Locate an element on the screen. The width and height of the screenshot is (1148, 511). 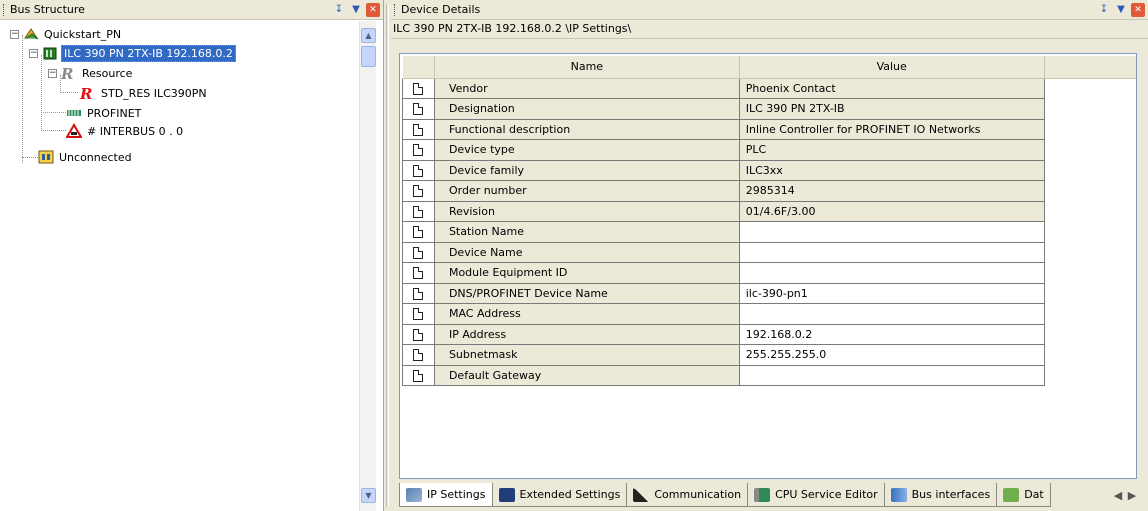
property-name: Station Name is located at coordinates (586, 232).